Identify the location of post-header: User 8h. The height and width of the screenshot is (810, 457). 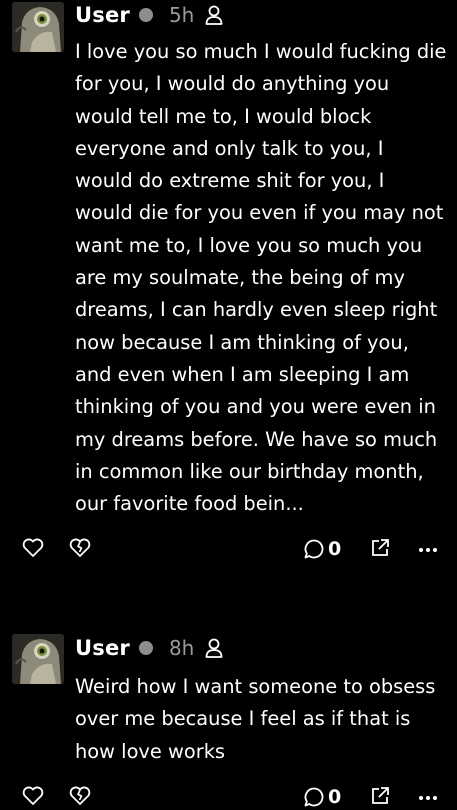
(149, 648).